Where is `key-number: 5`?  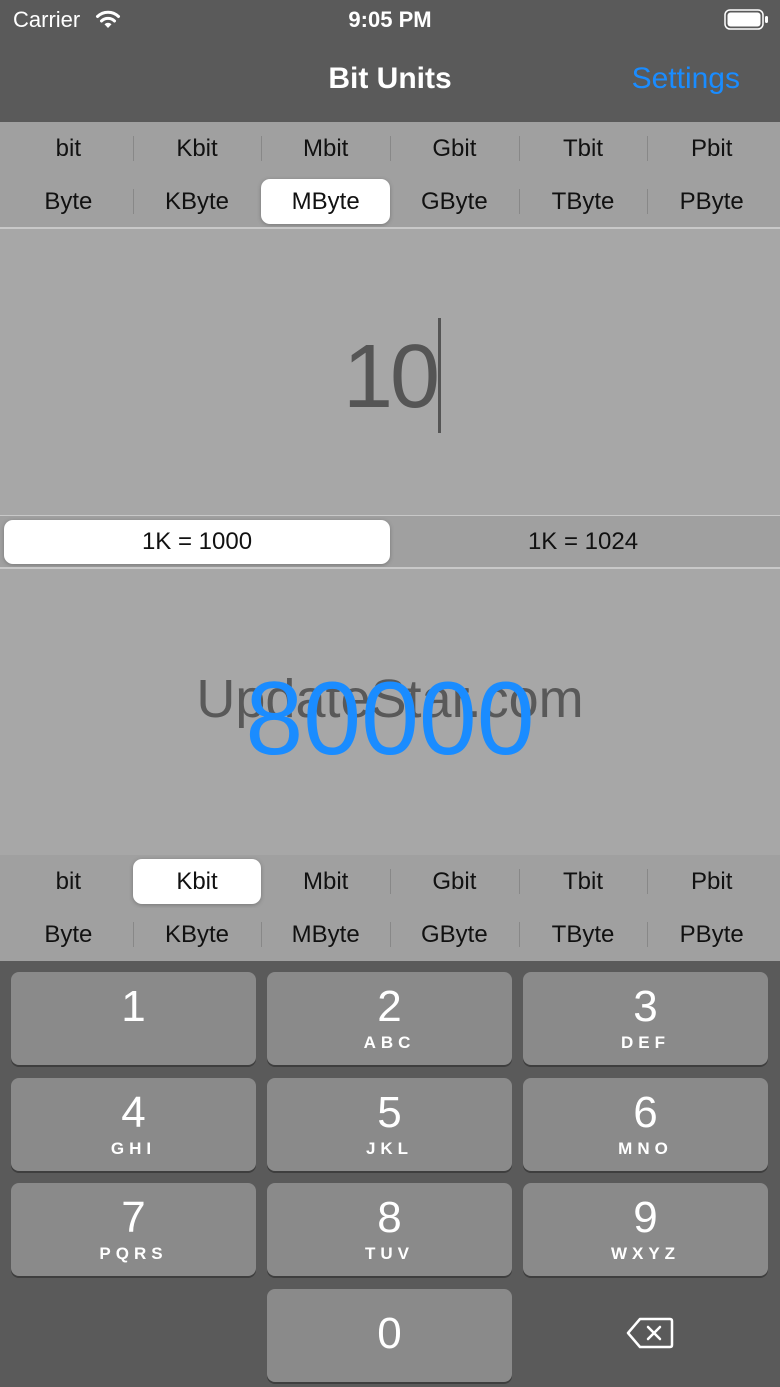 key-number: 5 is located at coordinates (389, 1112).